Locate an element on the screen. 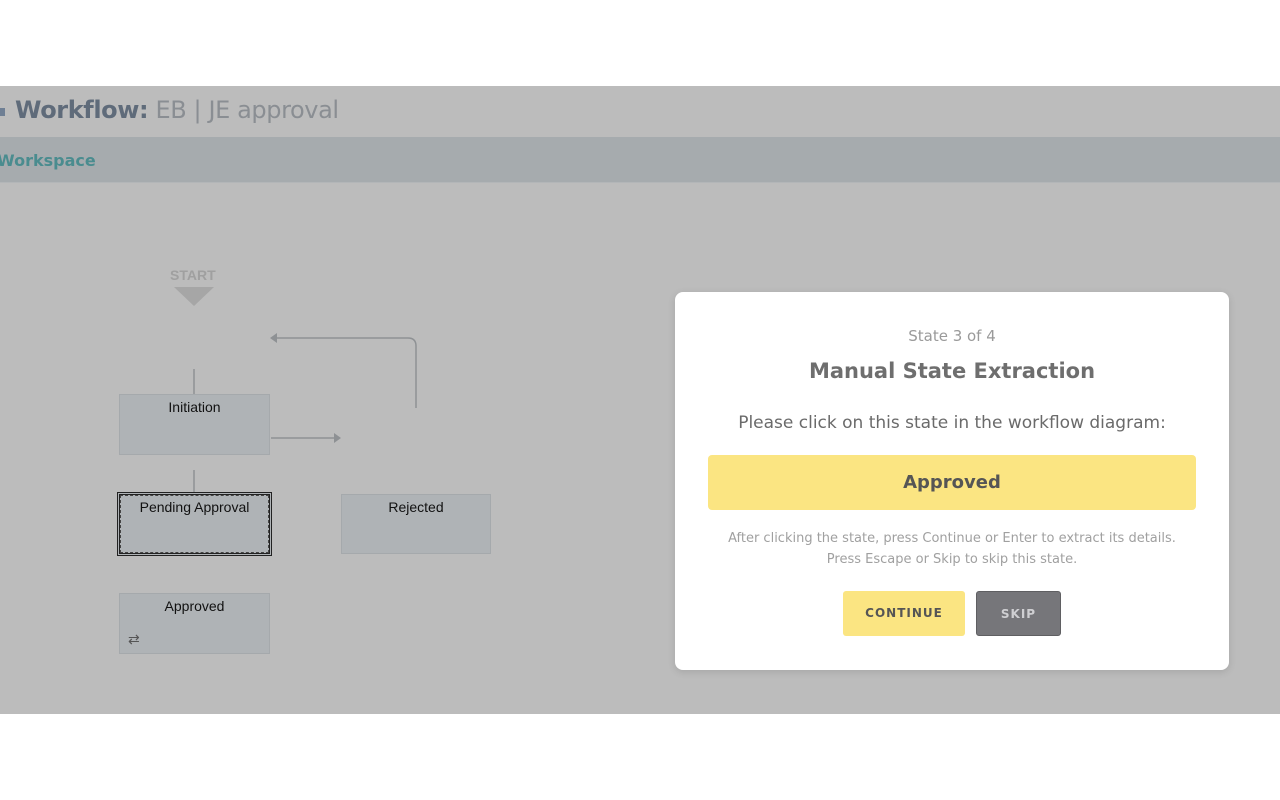 Image resolution: width=1280 pixels, height=800 pixels. start-label: START is located at coordinates (193, 275).